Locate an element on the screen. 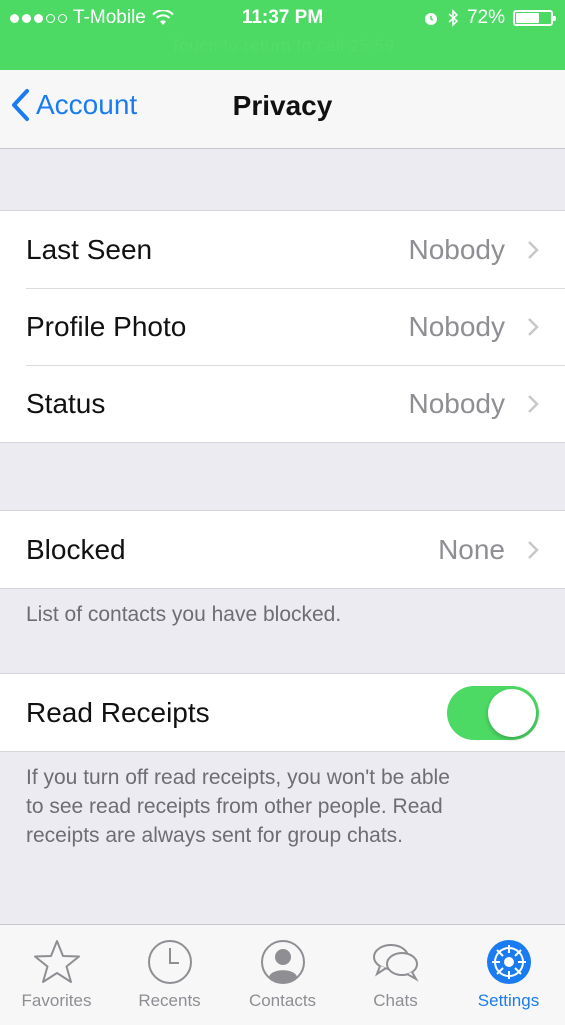  read-receipts-row: Read Receipts is located at coordinates (282, 712).